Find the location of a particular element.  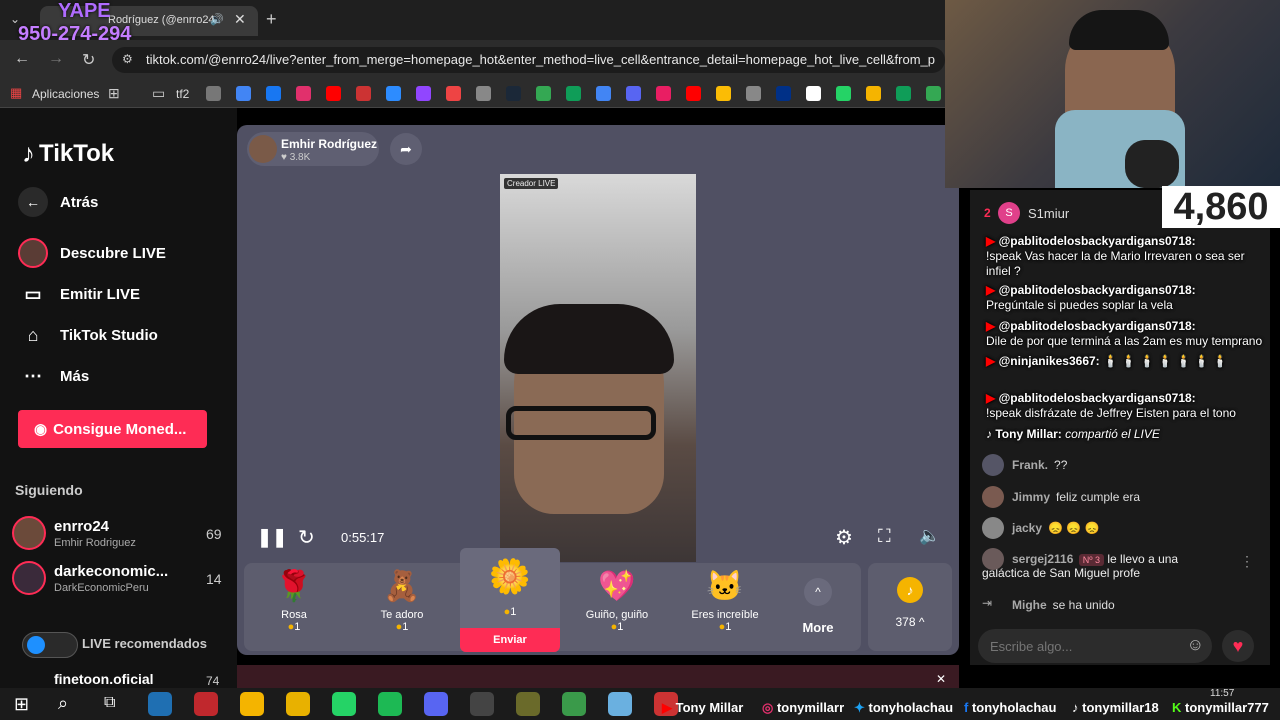

following-item: enrro24 Emhir Rodriguez 69 is located at coordinates (119, 534).